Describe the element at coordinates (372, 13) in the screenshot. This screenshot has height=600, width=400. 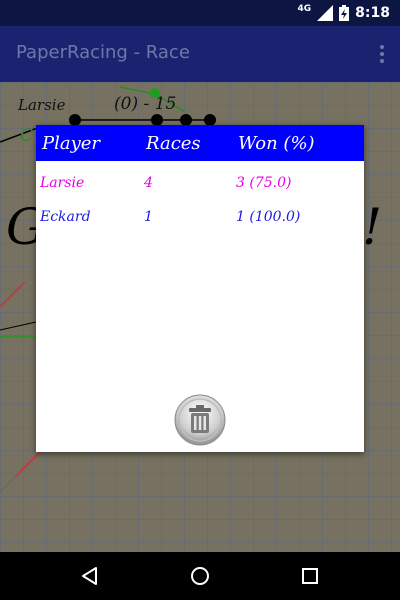
I see `clock: 8:18` at that location.